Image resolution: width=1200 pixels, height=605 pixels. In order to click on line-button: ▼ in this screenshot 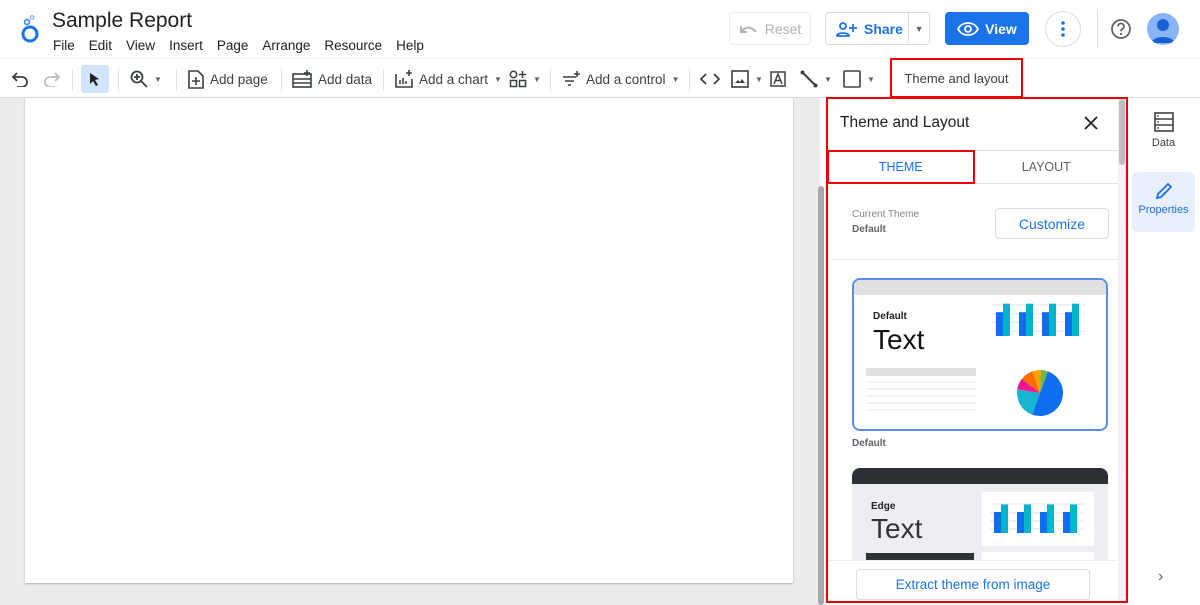, I will do `click(816, 79)`.